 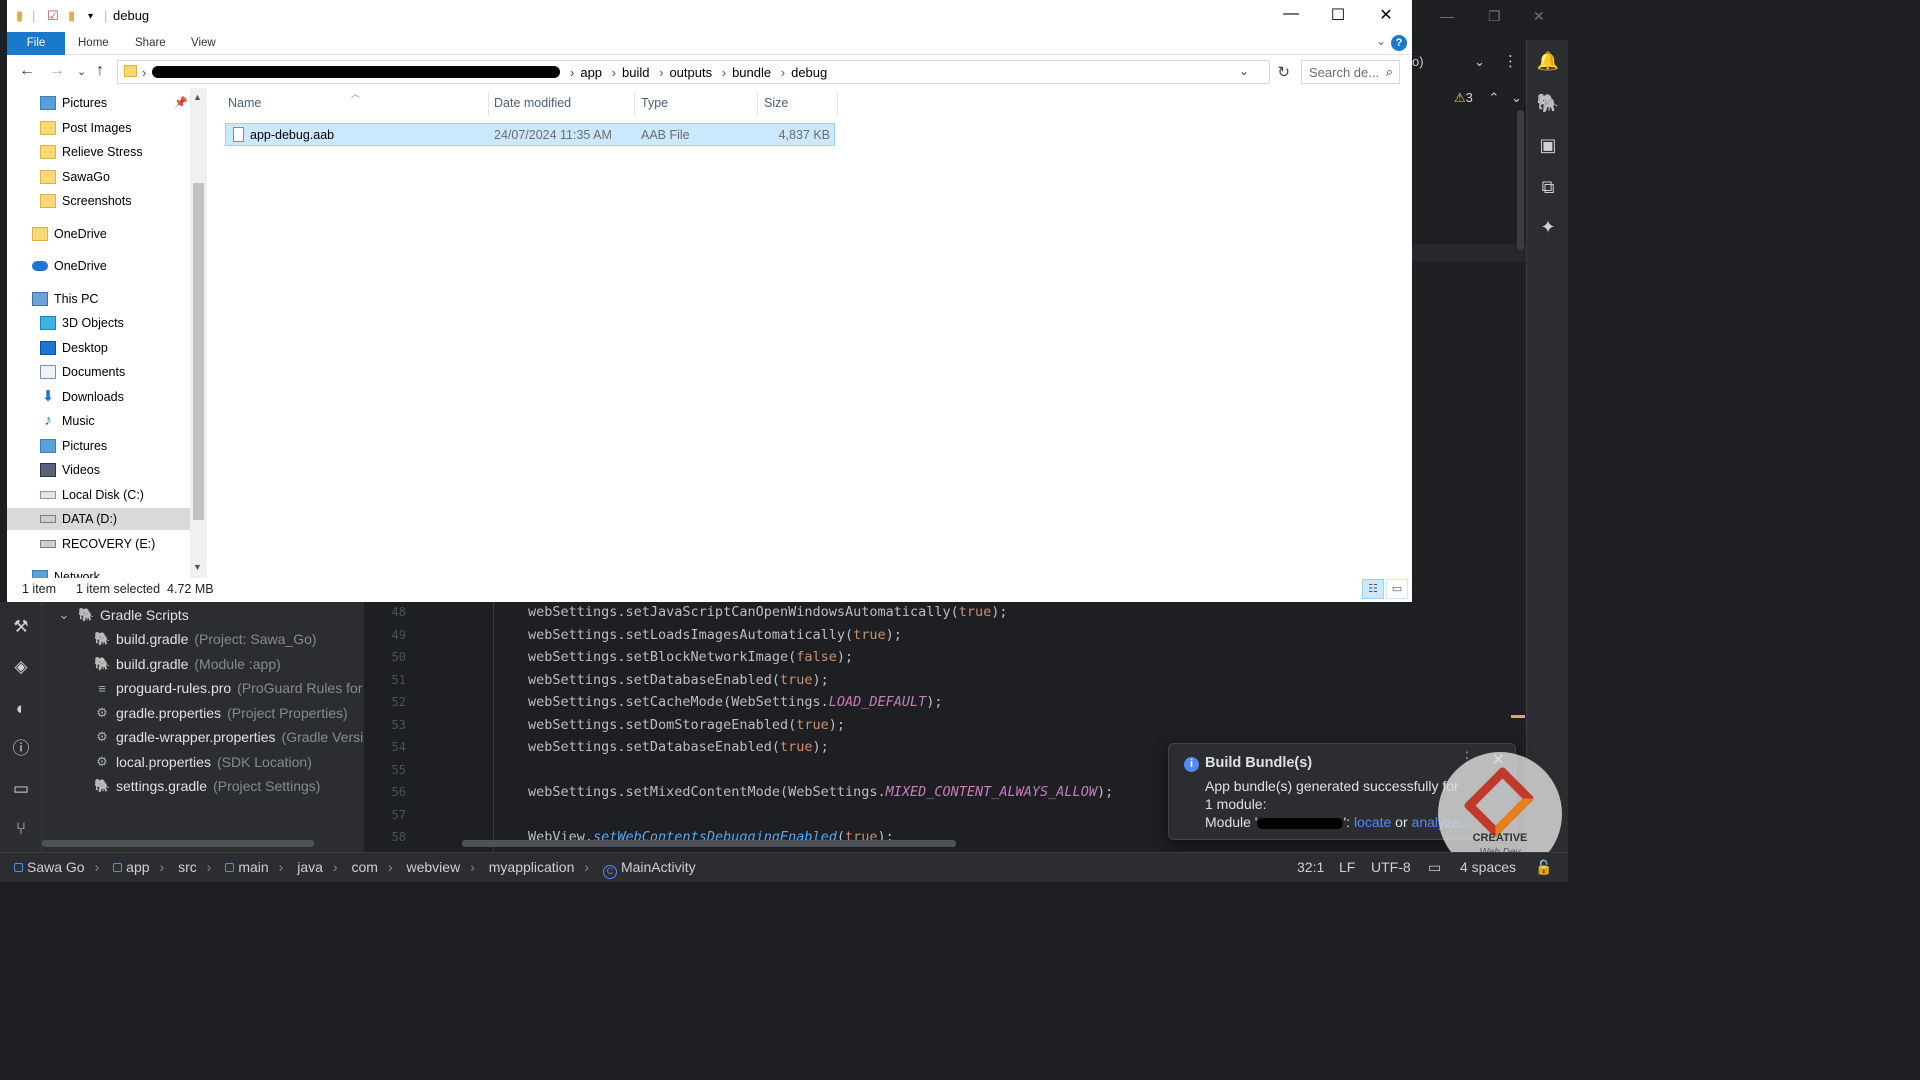 What do you see at coordinates (253, 867) in the screenshot?
I see `breadcrumb-item: main` at bounding box center [253, 867].